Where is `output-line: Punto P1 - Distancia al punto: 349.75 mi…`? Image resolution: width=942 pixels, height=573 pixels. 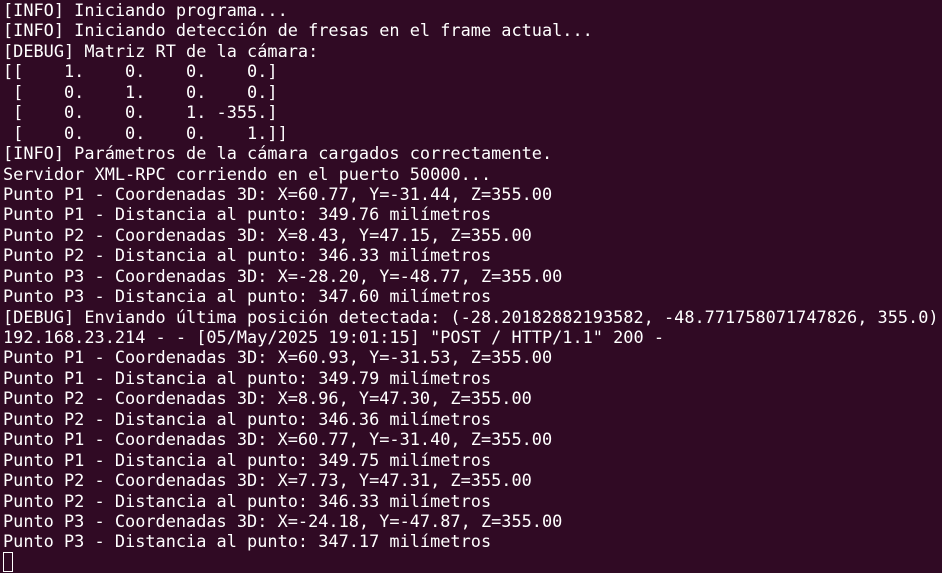 output-line: Punto P1 - Distancia al punto: 349.75 mi… is located at coordinates (247, 459).